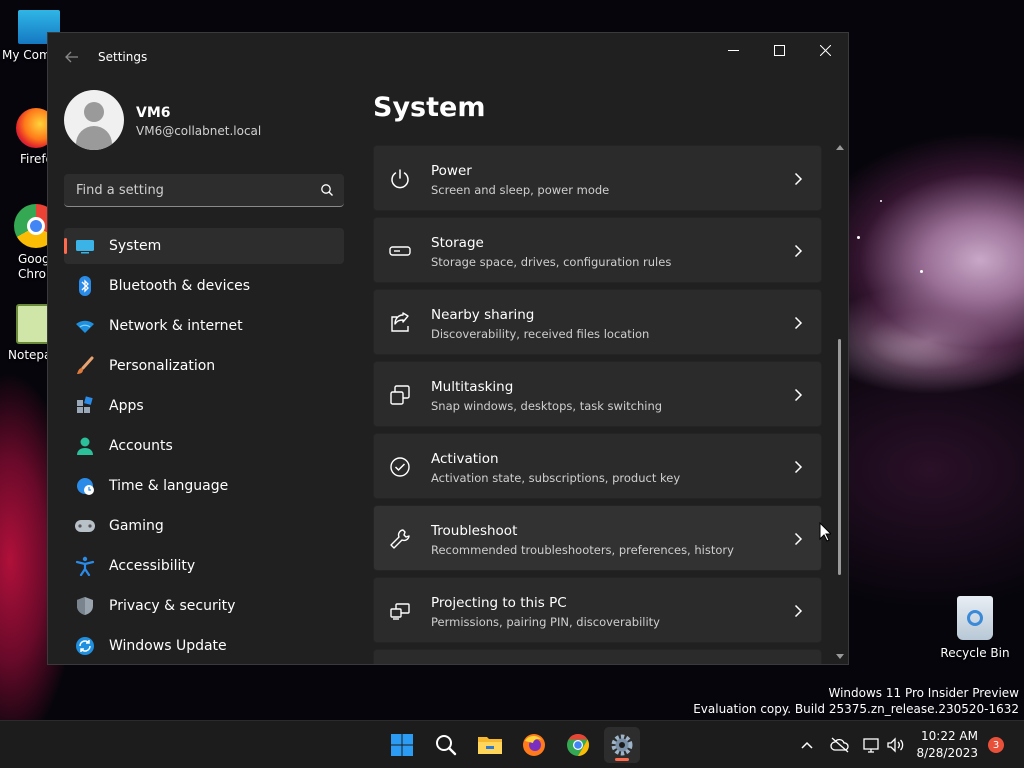  Describe the element at coordinates (840, 657) in the screenshot. I see `scroll-down-icon` at that location.